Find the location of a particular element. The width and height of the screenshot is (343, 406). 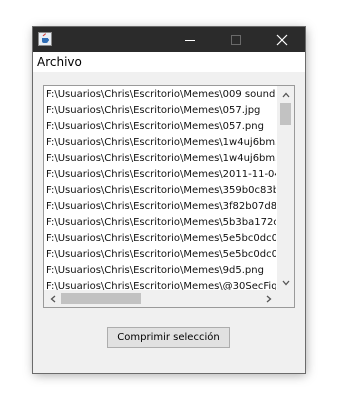

maximize-button is located at coordinates (236, 39).